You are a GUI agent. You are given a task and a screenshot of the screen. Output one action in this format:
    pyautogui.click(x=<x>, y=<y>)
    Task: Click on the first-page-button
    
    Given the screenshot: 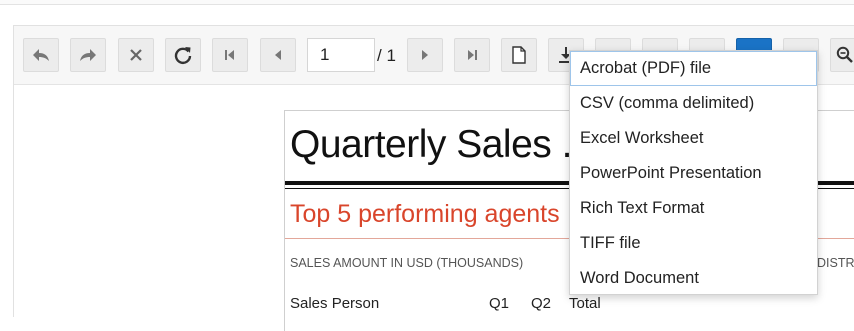 What is the action you would take?
    pyautogui.click(x=230, y=55)
    